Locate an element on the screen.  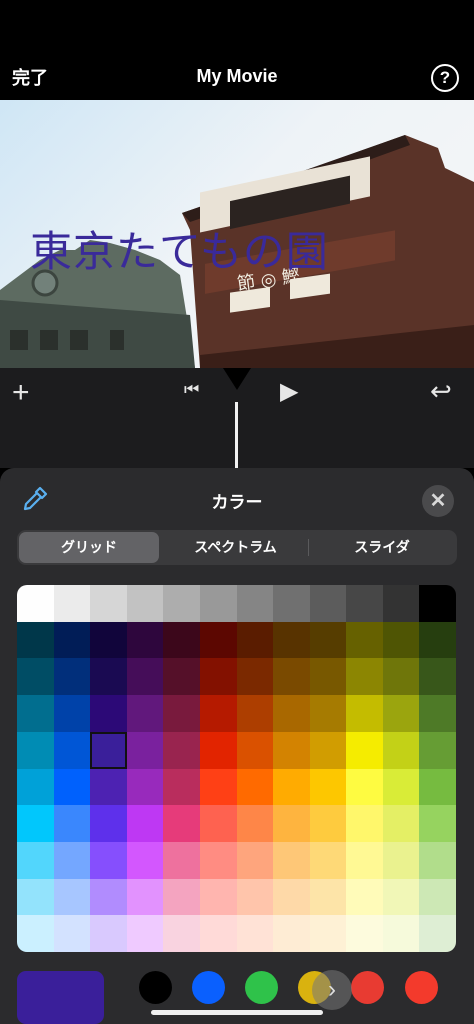
help-icon: ? is located at coordinates (445, 78).